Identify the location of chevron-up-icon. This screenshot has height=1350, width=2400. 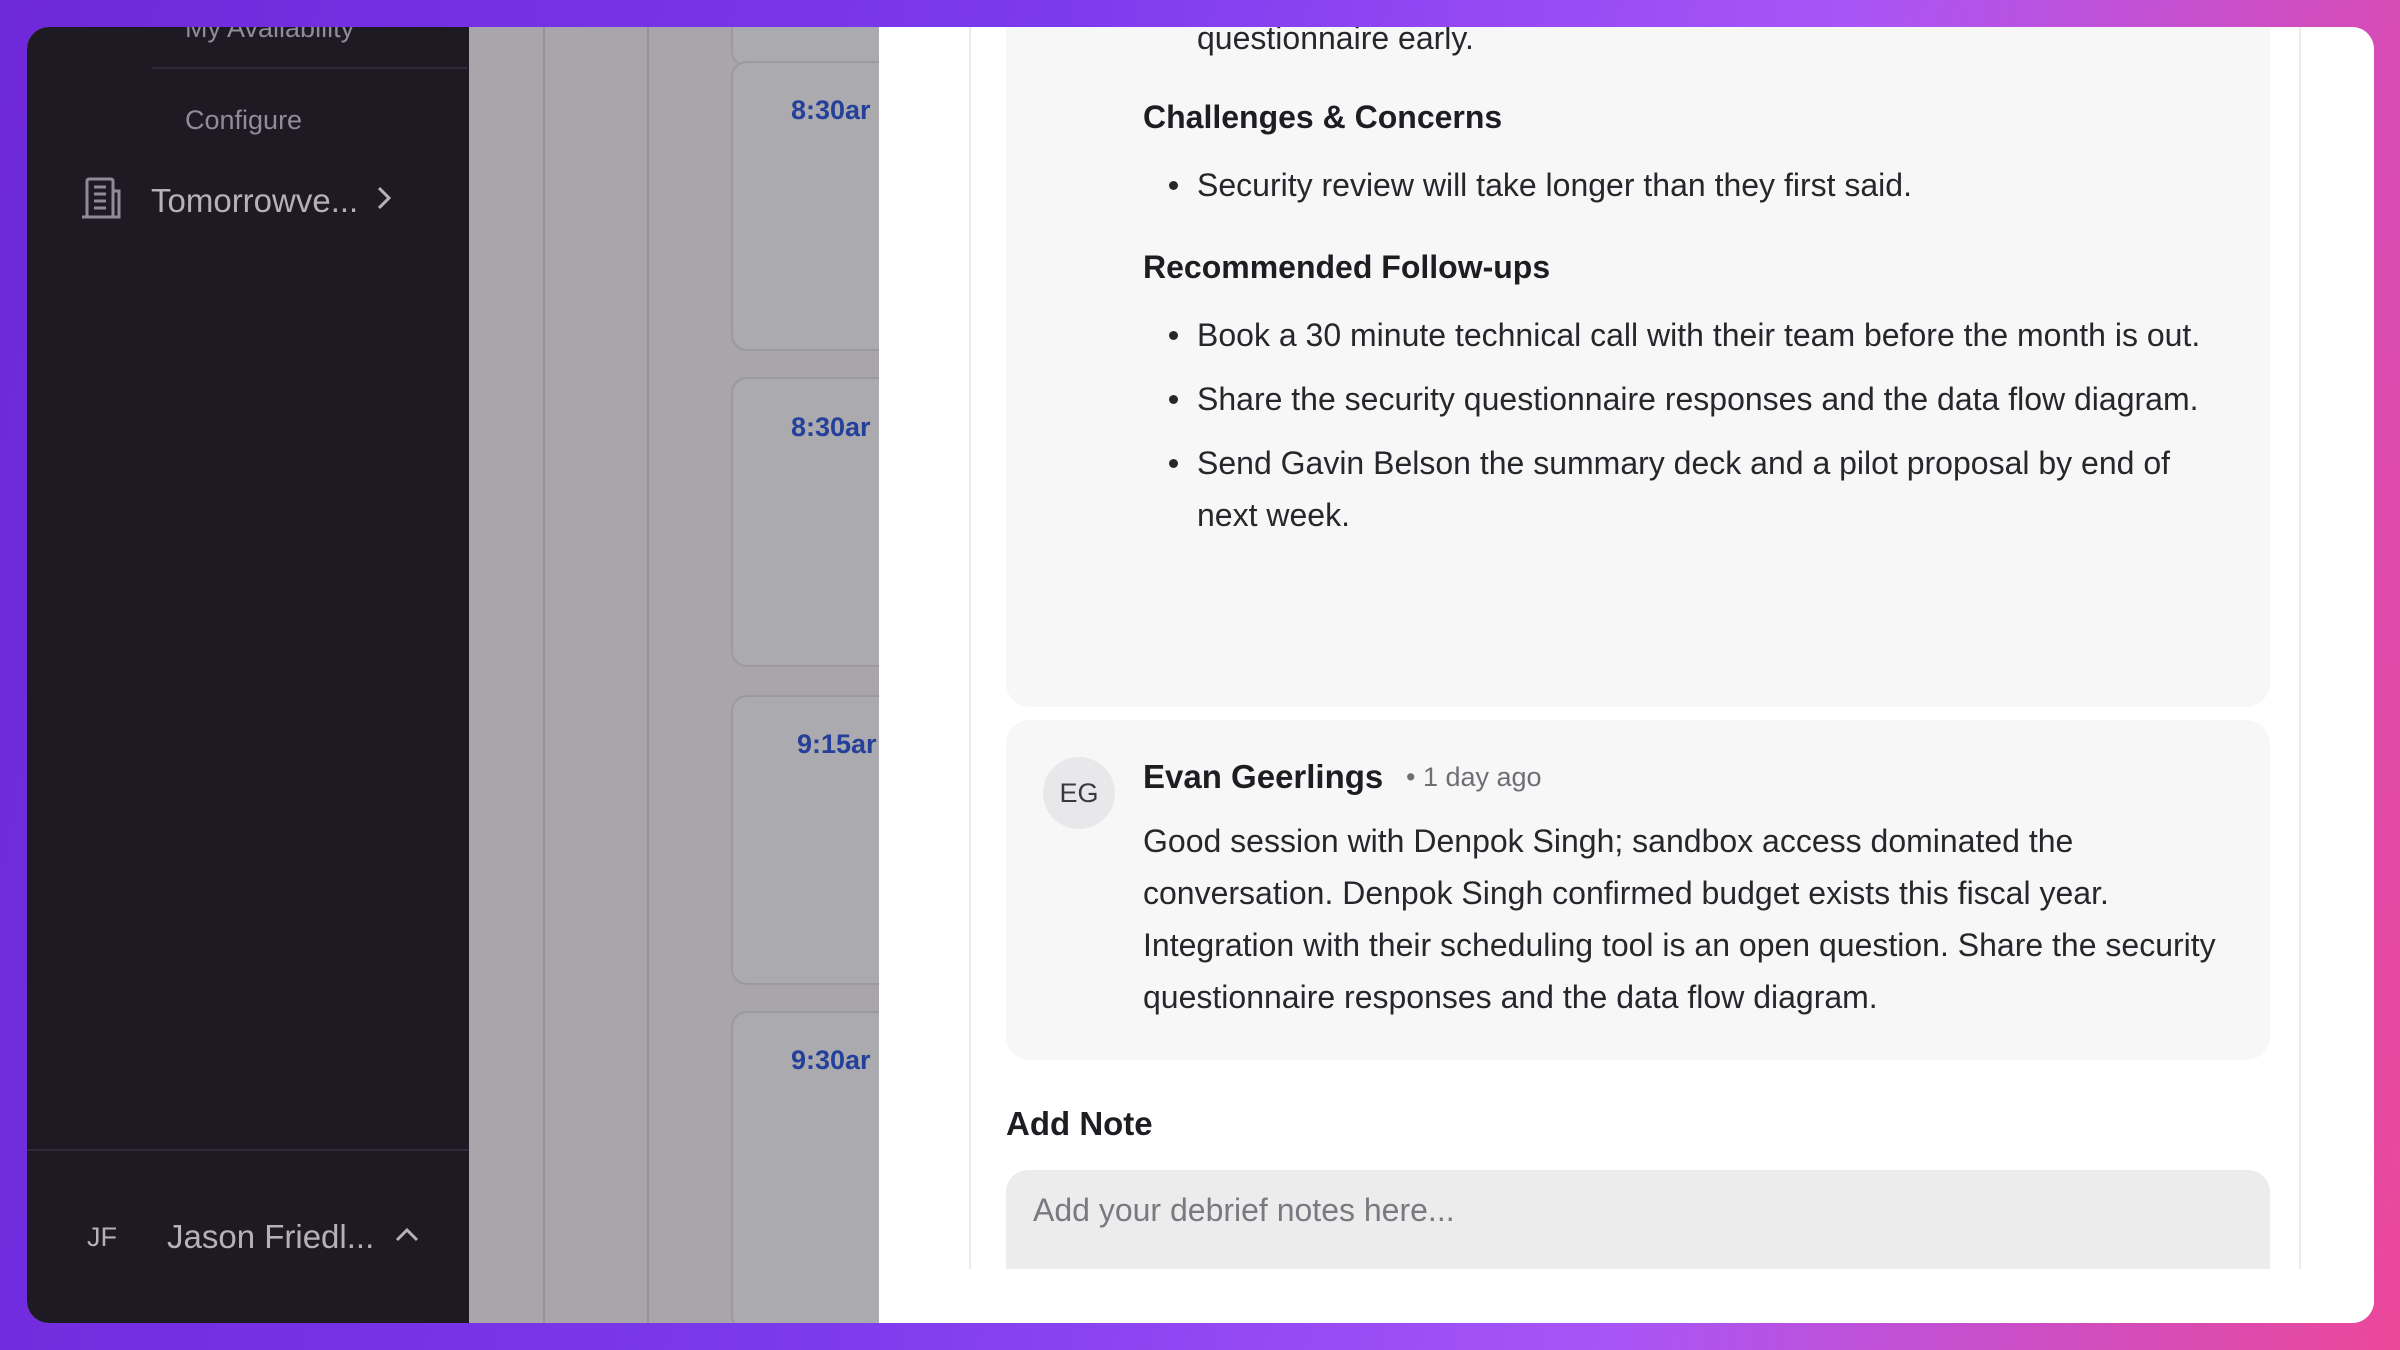
(407, 1237).